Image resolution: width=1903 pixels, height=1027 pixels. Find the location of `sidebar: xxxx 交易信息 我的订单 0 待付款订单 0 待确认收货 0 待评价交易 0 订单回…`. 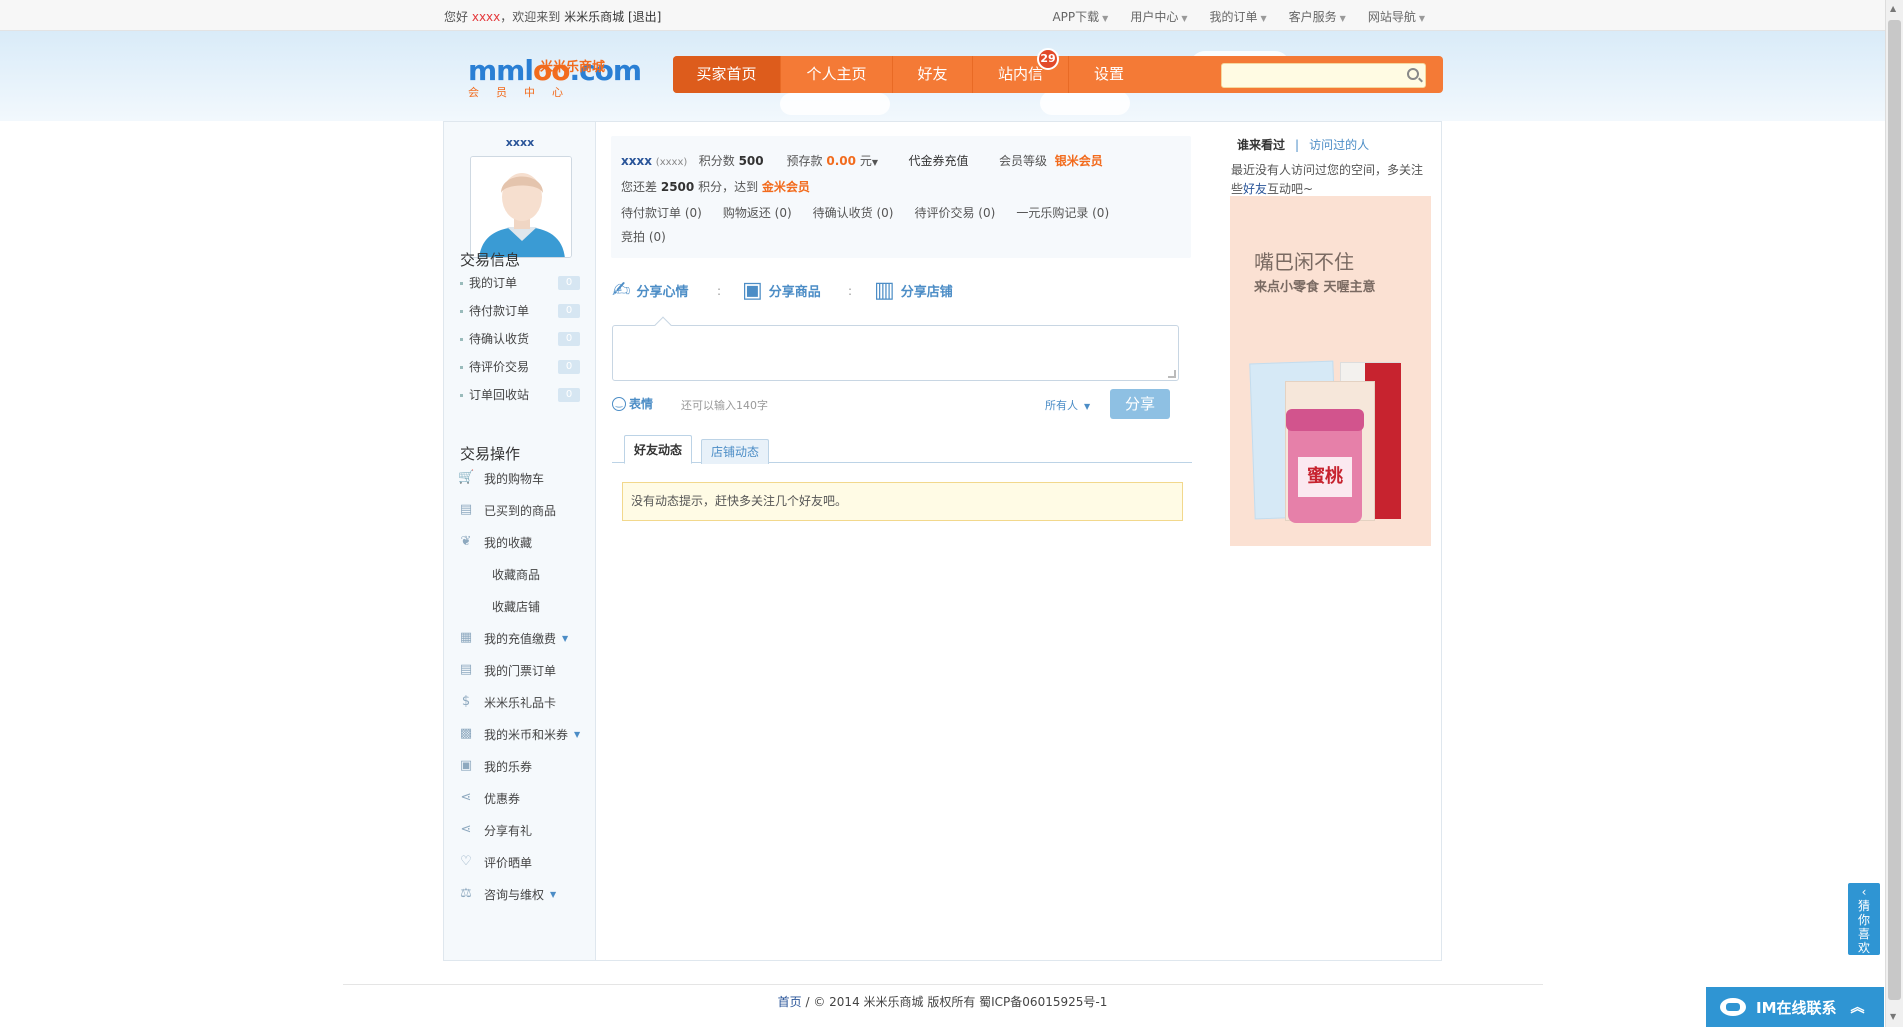

sidebar: xxxx 交易信息 我的订单 0 待付款订单 0 待确认收货 0 待评价交易 0 订单回… is located at coordinates (520, 541).